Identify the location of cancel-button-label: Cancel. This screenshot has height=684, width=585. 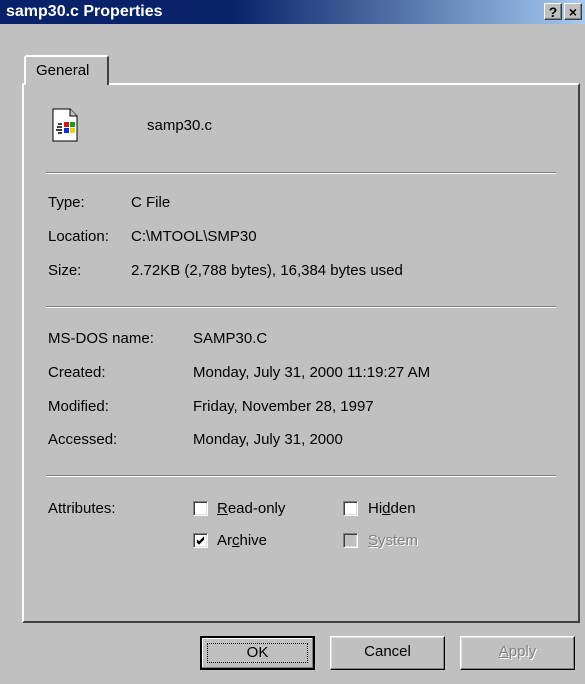
(387, 651).